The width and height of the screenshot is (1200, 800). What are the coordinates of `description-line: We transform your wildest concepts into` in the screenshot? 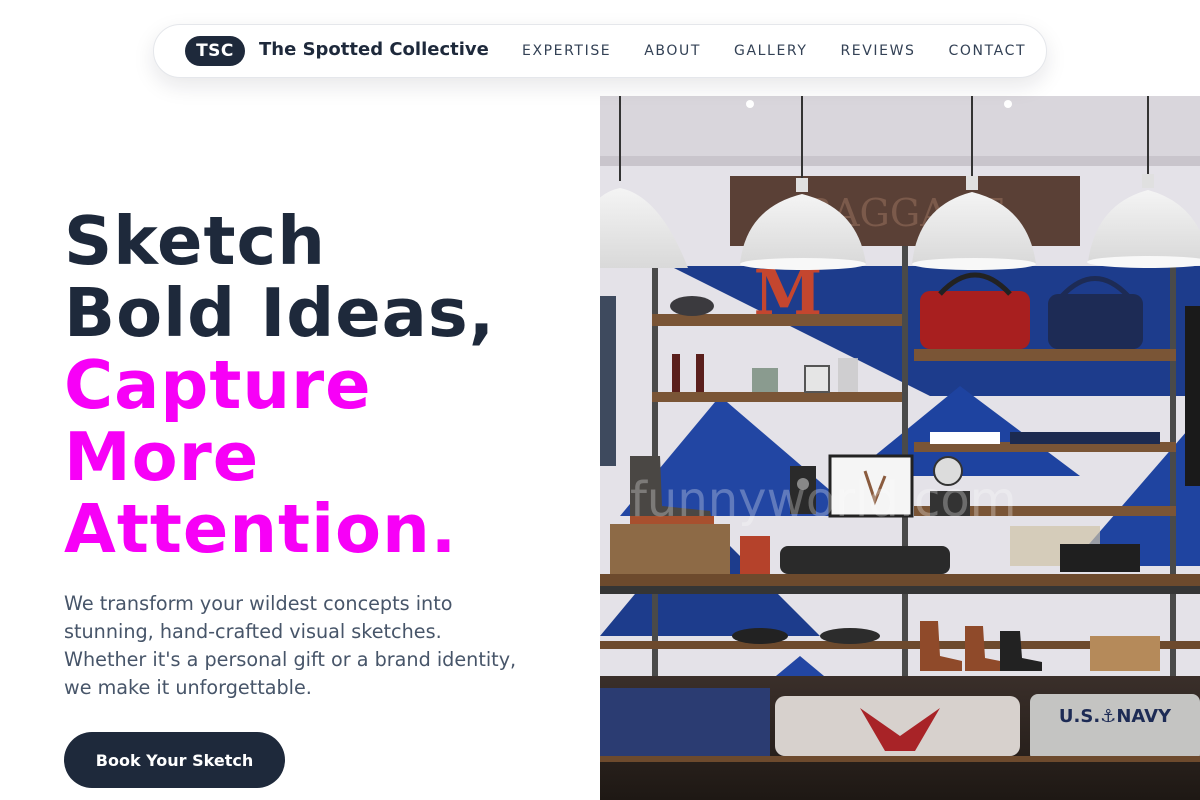 It's located at (258, 603).